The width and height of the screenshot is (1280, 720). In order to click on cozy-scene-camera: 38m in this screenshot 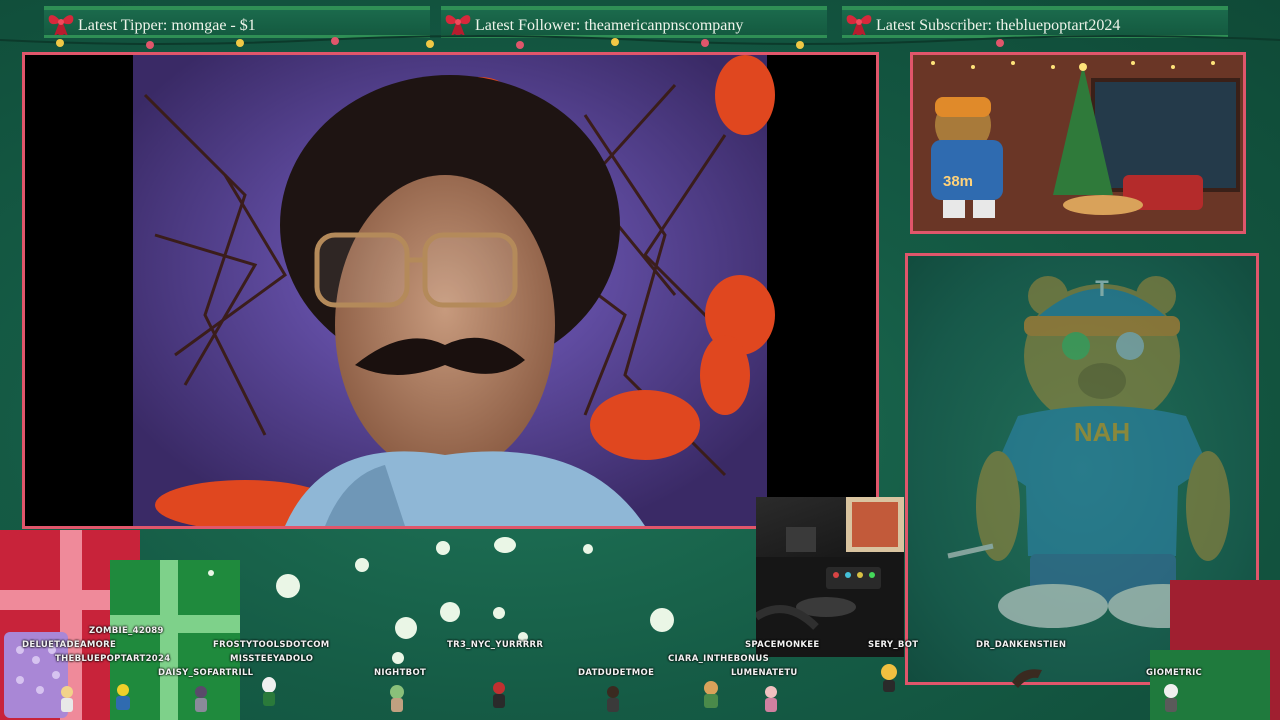, I will do `click(1078, 143)`.